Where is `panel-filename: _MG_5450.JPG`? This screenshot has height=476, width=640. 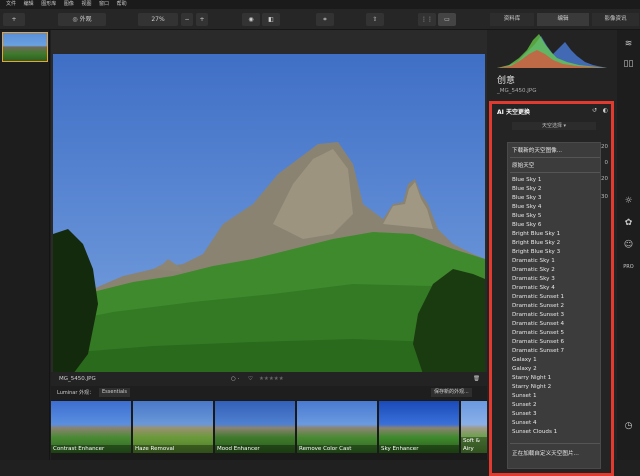 panel-filename: _MG_5450.JPG is located at coordinates (517, 91).